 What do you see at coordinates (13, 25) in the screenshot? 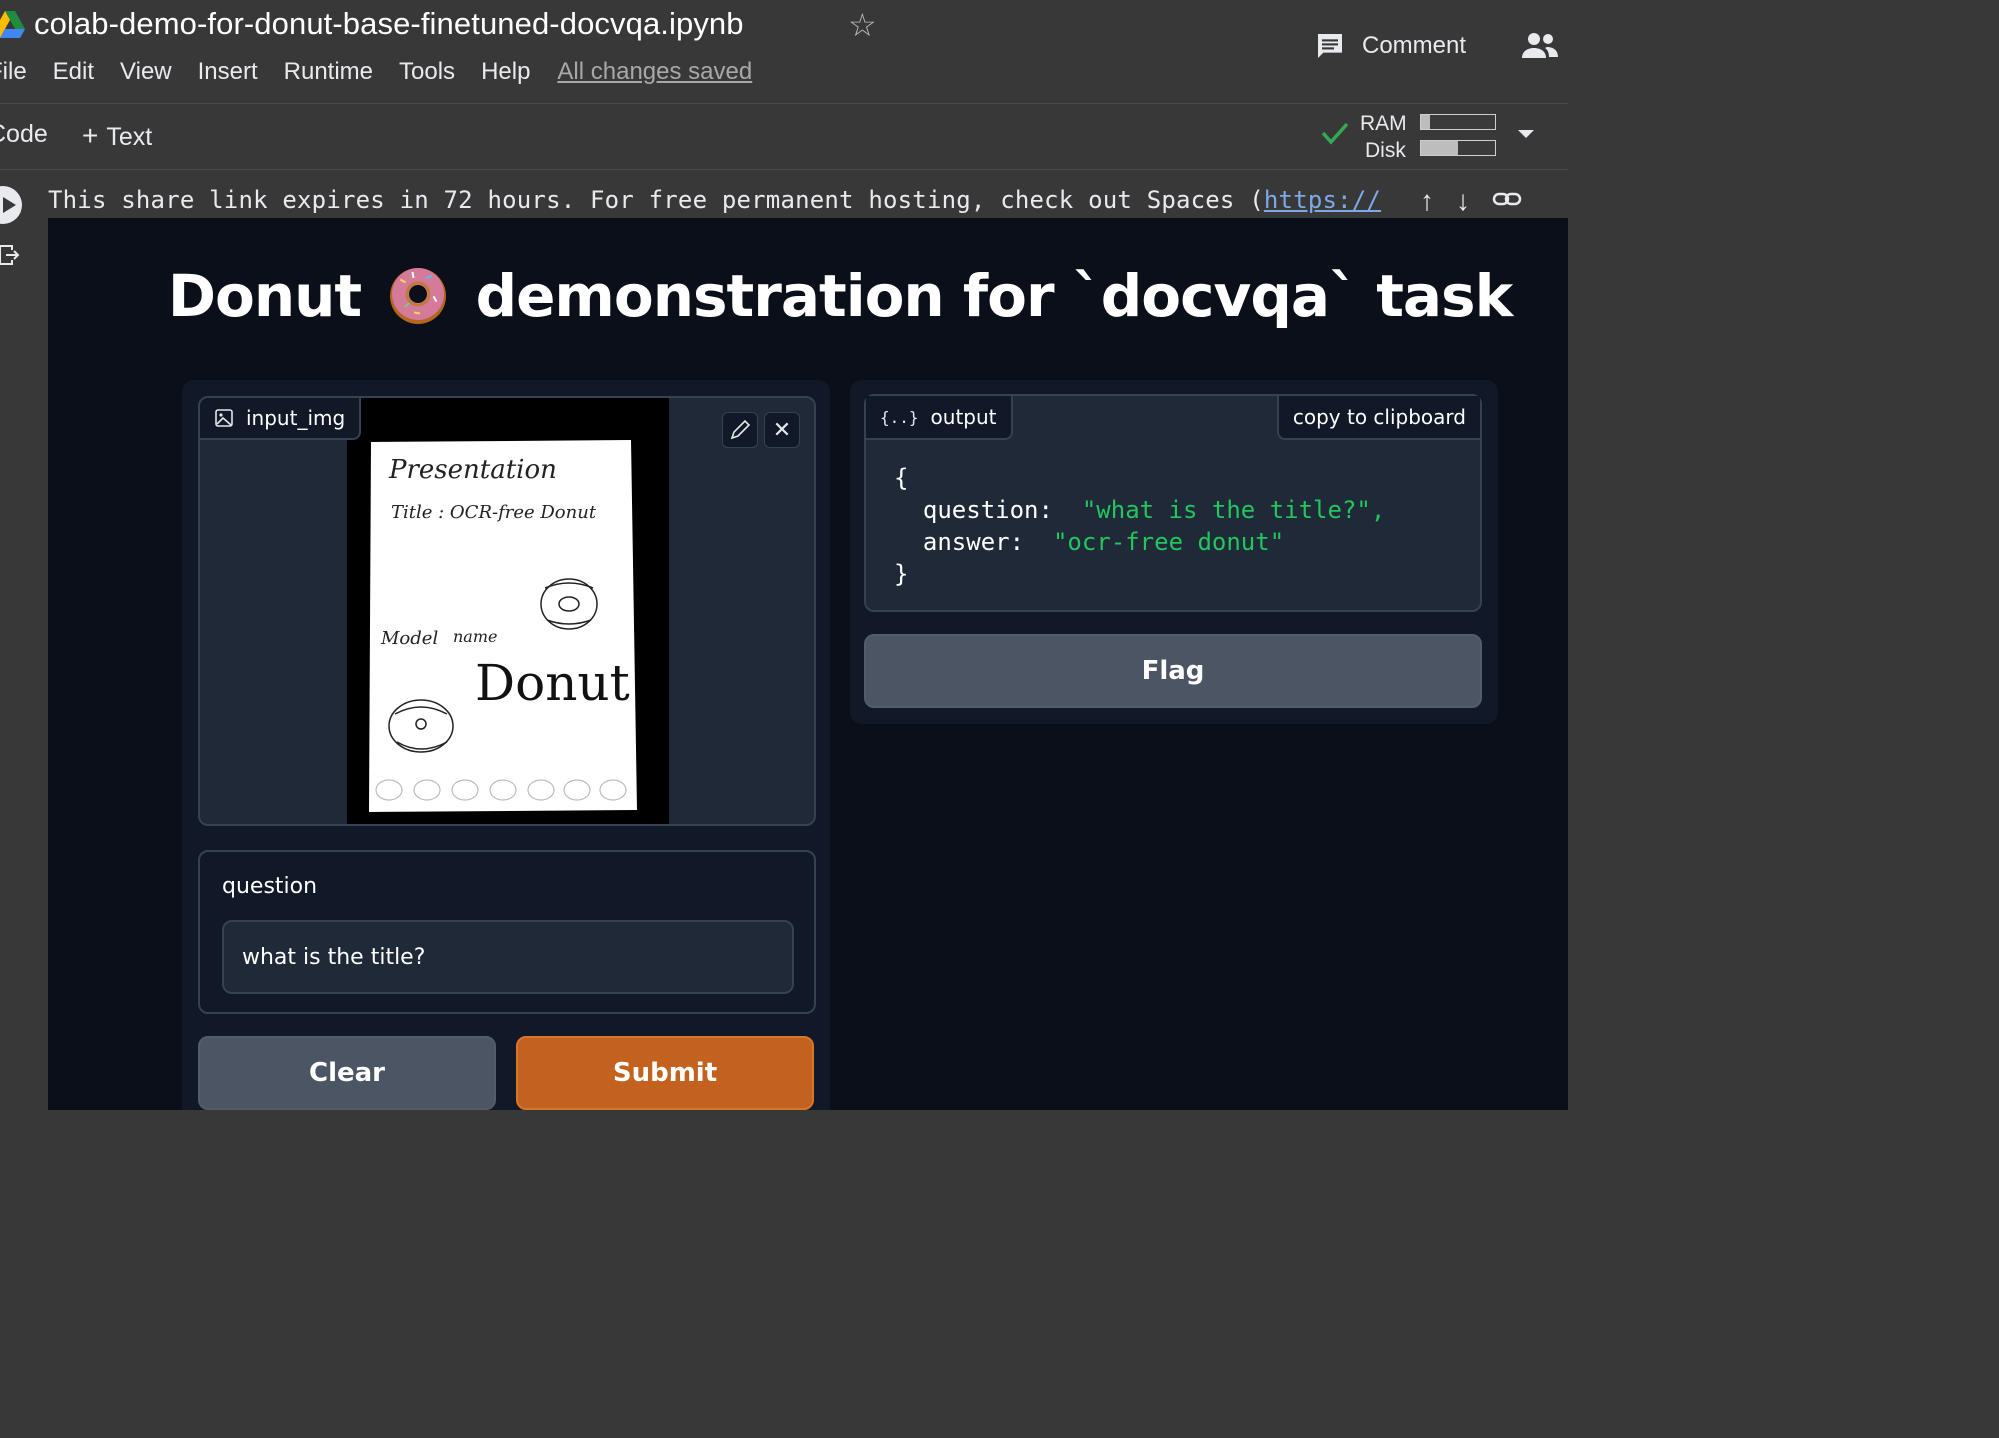
I see `google-drive-icon` at bounding box center [13, 25].